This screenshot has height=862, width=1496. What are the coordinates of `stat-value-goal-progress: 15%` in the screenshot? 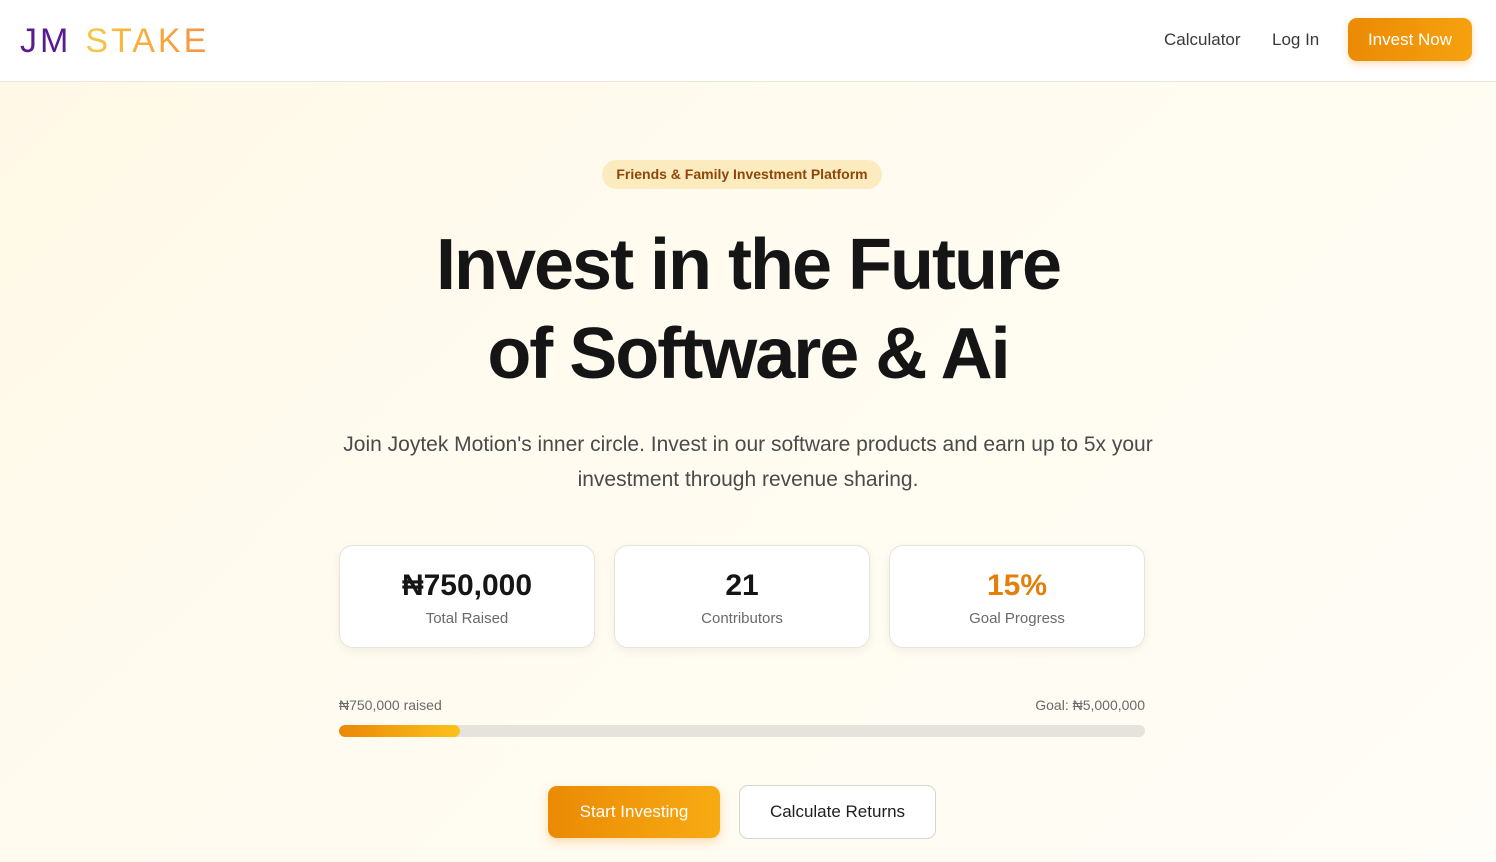 It's located at (1017, 585).